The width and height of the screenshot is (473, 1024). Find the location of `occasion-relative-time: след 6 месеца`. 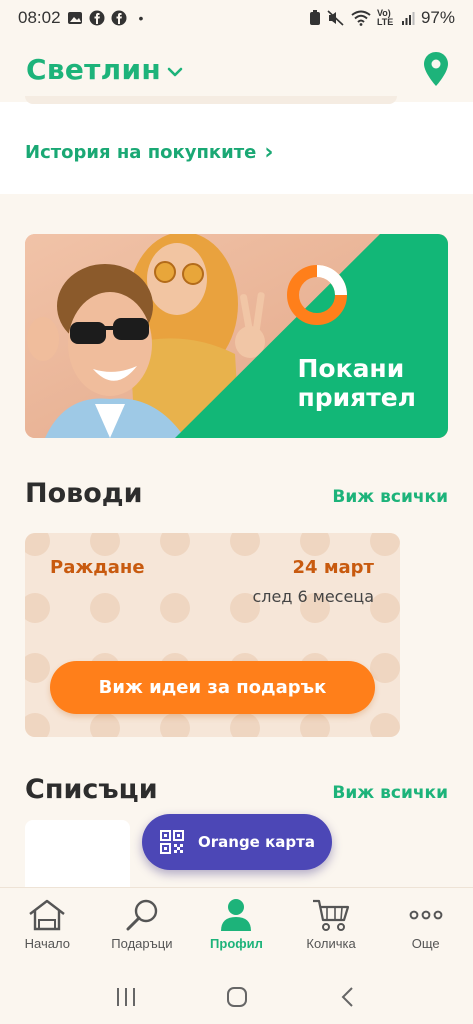

occasion-relative-time: след 6 месеца is located at coordinates (313, 596).